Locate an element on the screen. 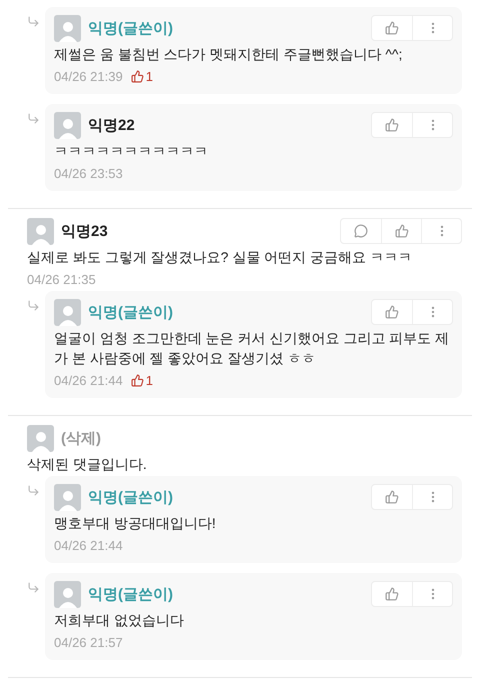 The height and width of the screenshot is (681, 480). comment-text: 저희부대 없었습니다 is located at coordinates (119, 620).